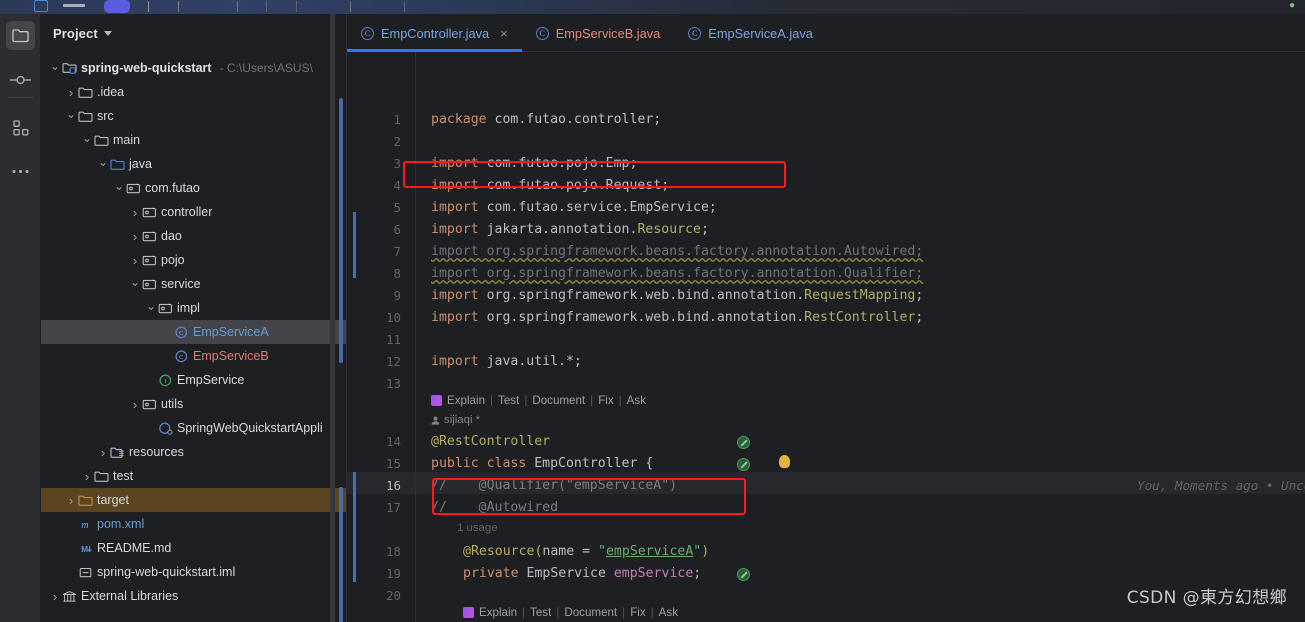 The height and width of the screenshot is (622, 1305). I want to click on tree-node-controller: › controller, so click(193, 212).